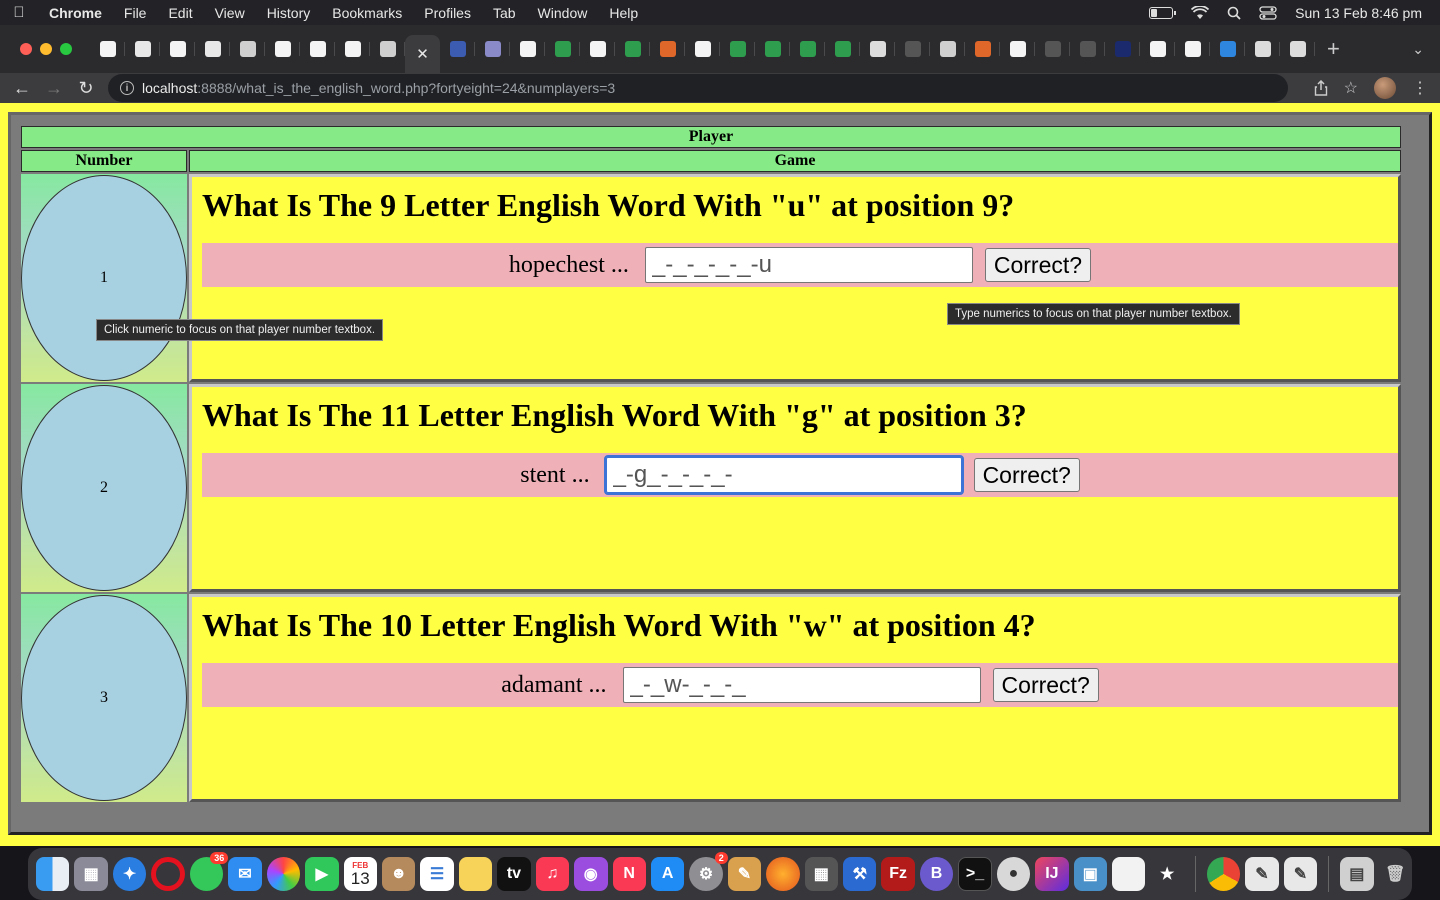 This screenshot has width=1440, height=900. I want to click on trash-icon: 🗑, so click(1395, 874).